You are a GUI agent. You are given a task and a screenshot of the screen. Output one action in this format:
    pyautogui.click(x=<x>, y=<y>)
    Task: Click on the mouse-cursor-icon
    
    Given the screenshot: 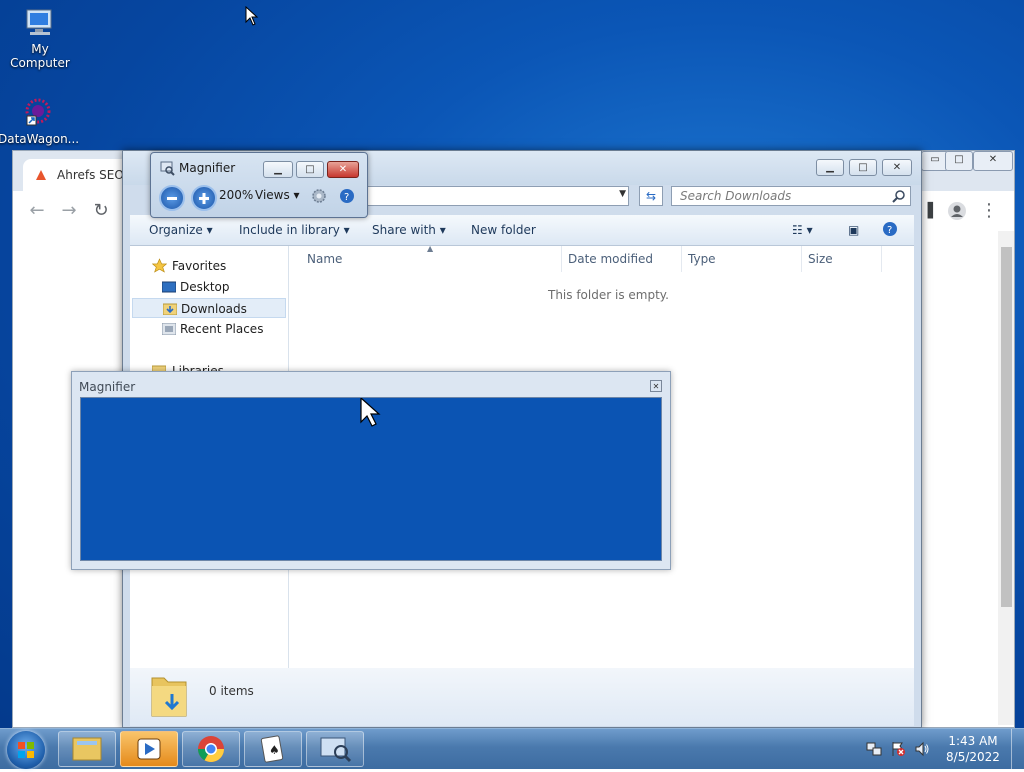 What is the action you would take?
    pyautogui.click(x=252, y=16)
    